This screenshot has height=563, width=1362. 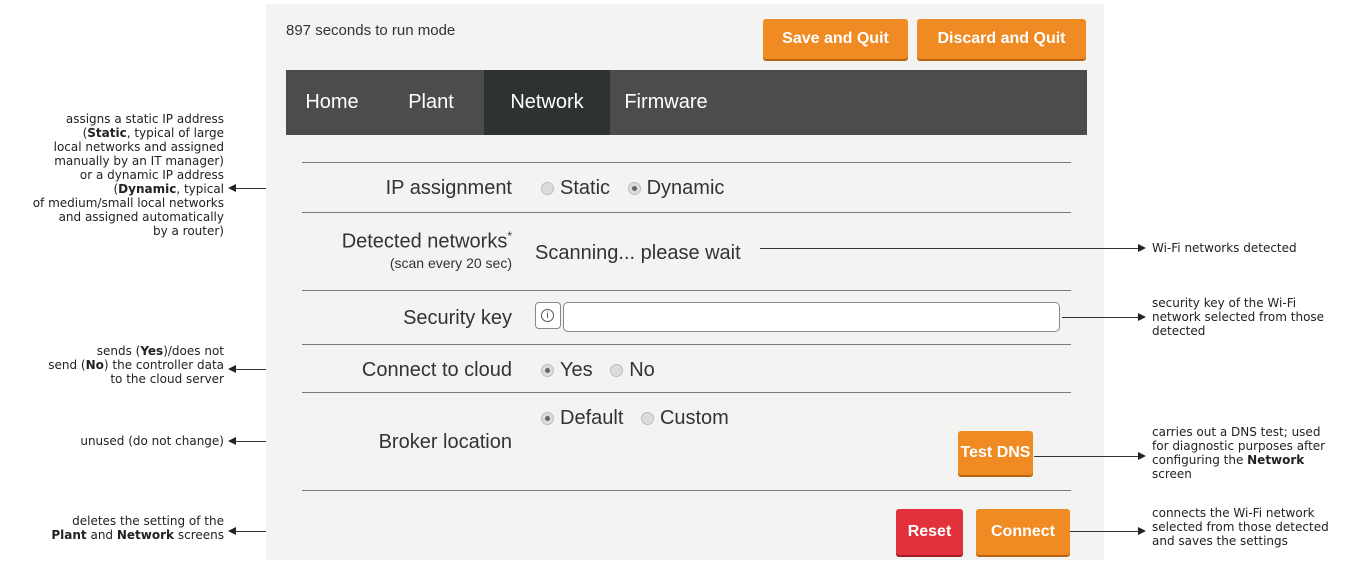 I want to click on detected-networks-label: Detected networks*, so click(x=427, y=241).